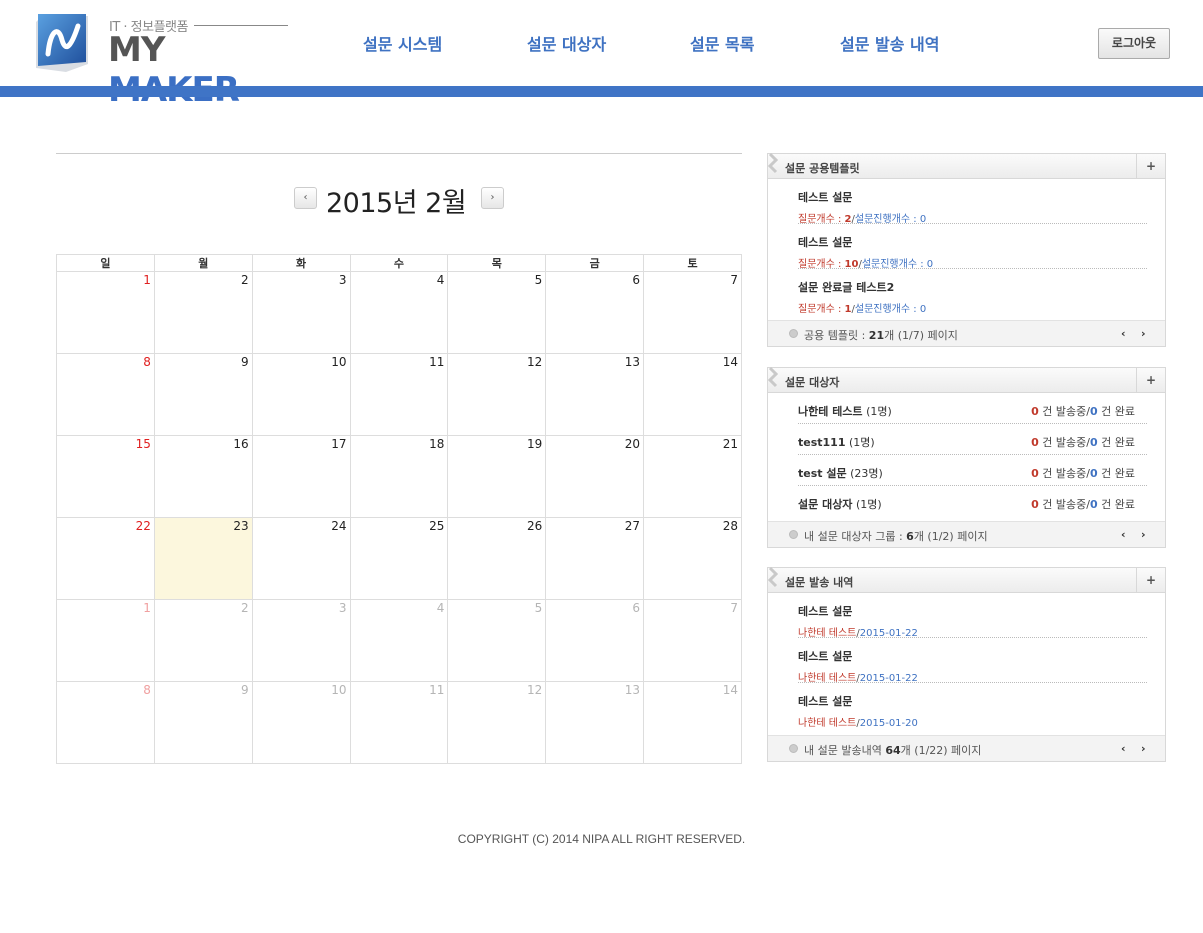  I want to click on list-item: 테스트 설문 질문개수 : 10/설문진행개수 : 0, so click(972, 247).